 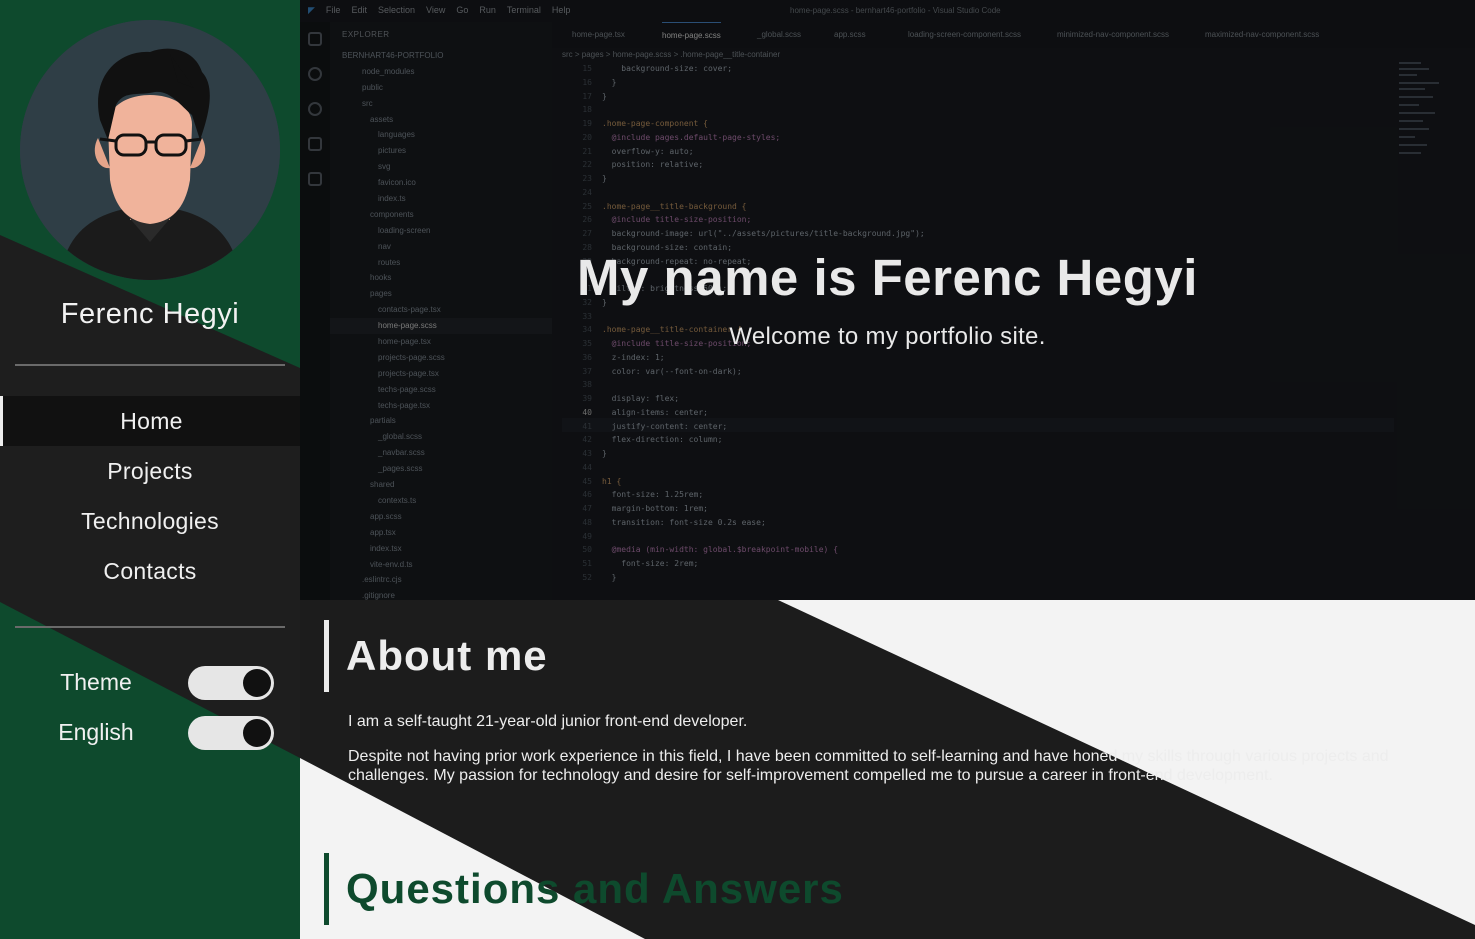 What do you see at coordinates (257, 683) in the screenshot?
I see `theme-toggle-knob` at bounding box center [257, 683].